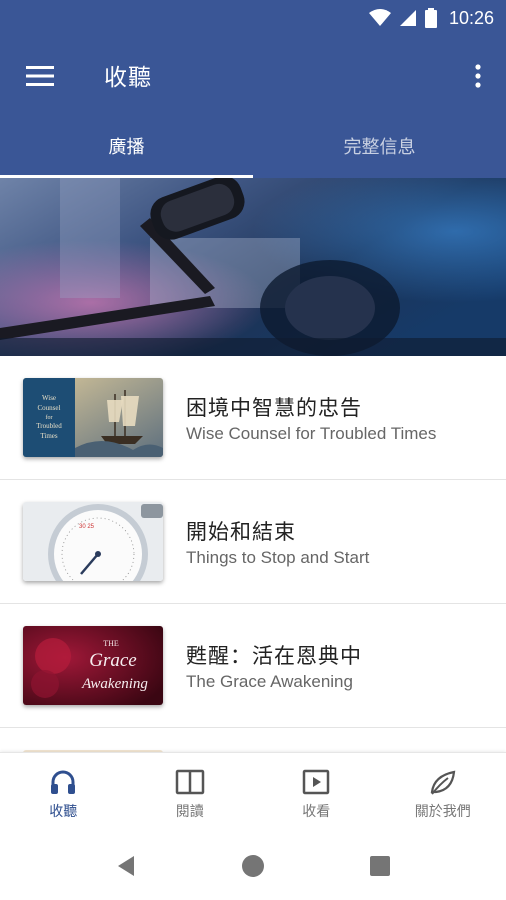 The height and width of the screenshot is (900, 506). I want to click on program-title: 困境中智慧的忠告, so click(274, 408).